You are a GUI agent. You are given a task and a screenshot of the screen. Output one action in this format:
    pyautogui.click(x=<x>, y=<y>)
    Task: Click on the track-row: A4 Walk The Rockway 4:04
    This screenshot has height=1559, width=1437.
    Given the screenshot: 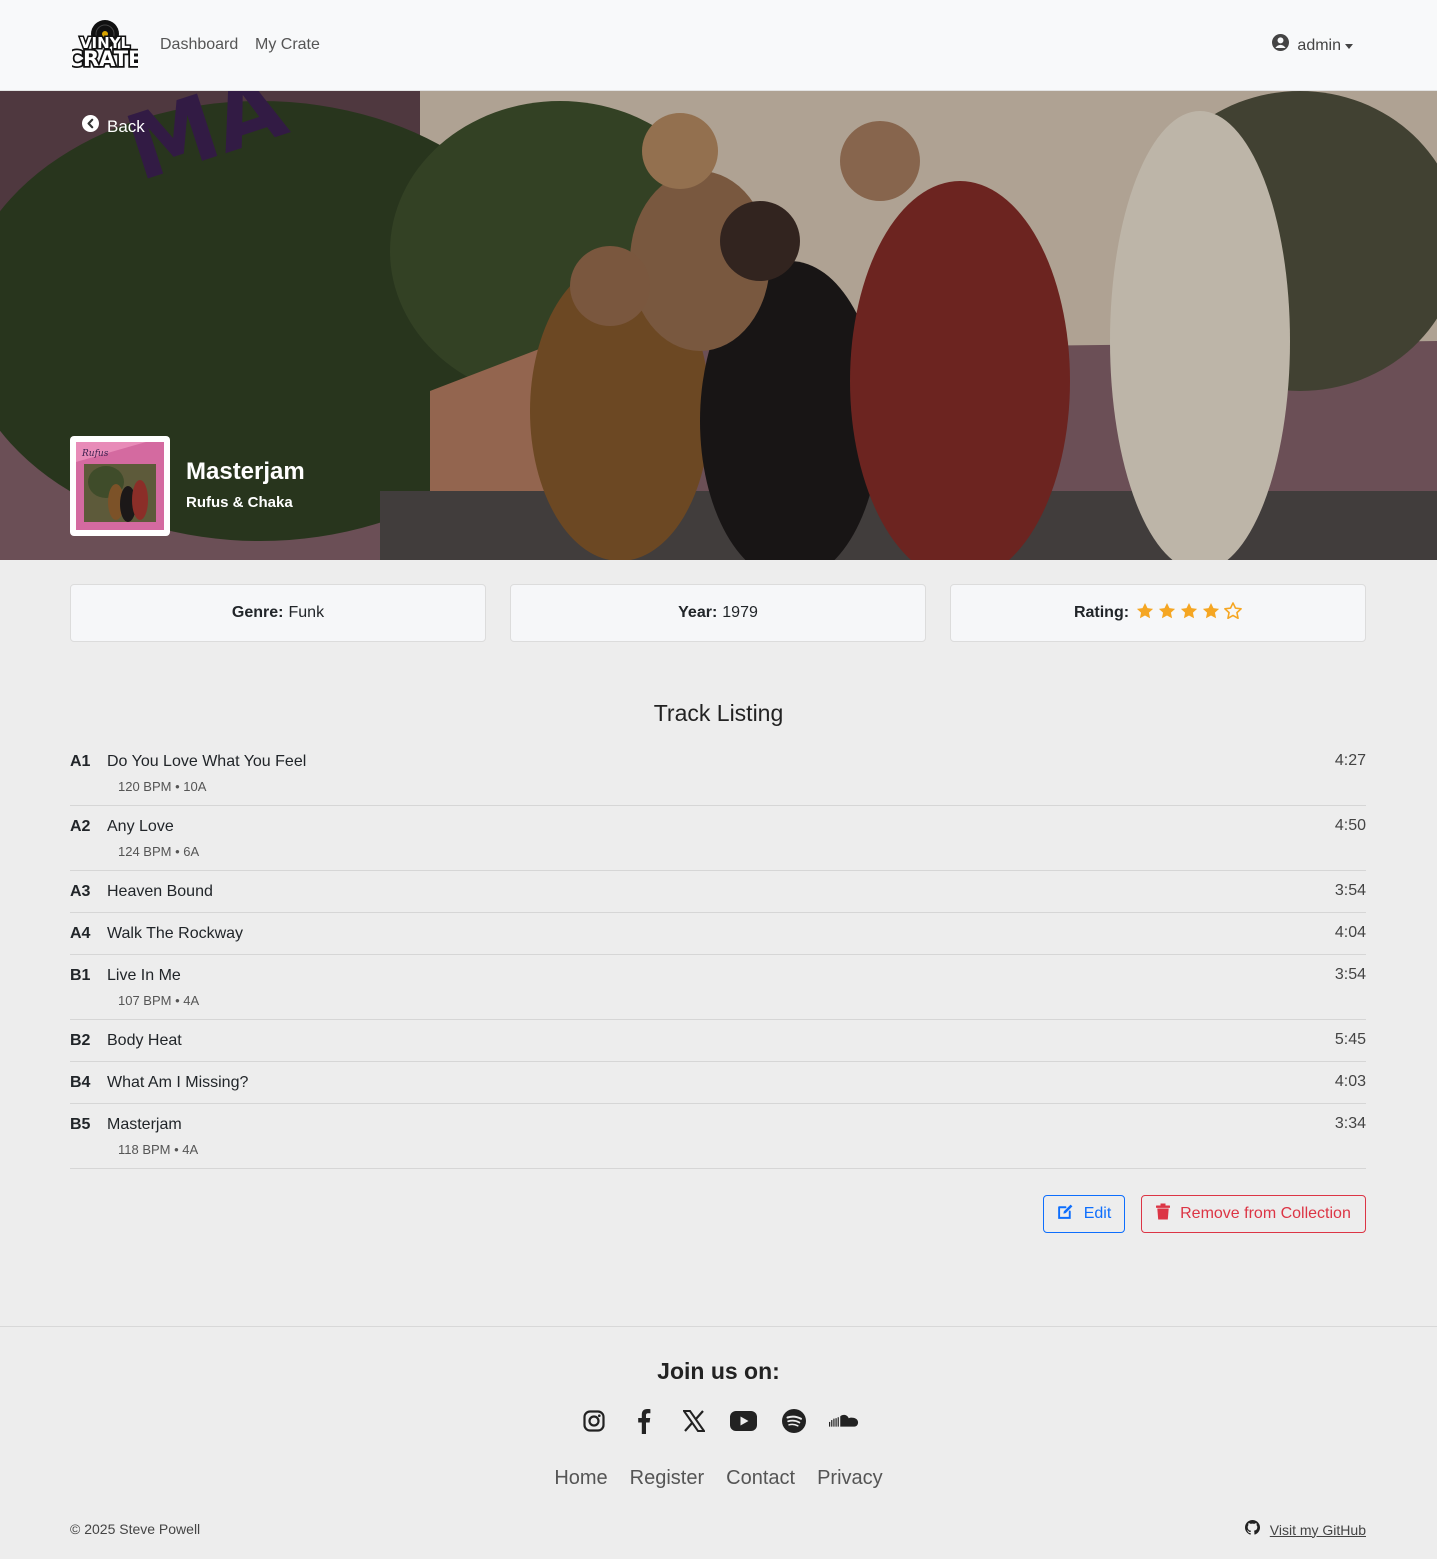 What is the action you would take?
    pyautogui.click(x=718, y=934)
    